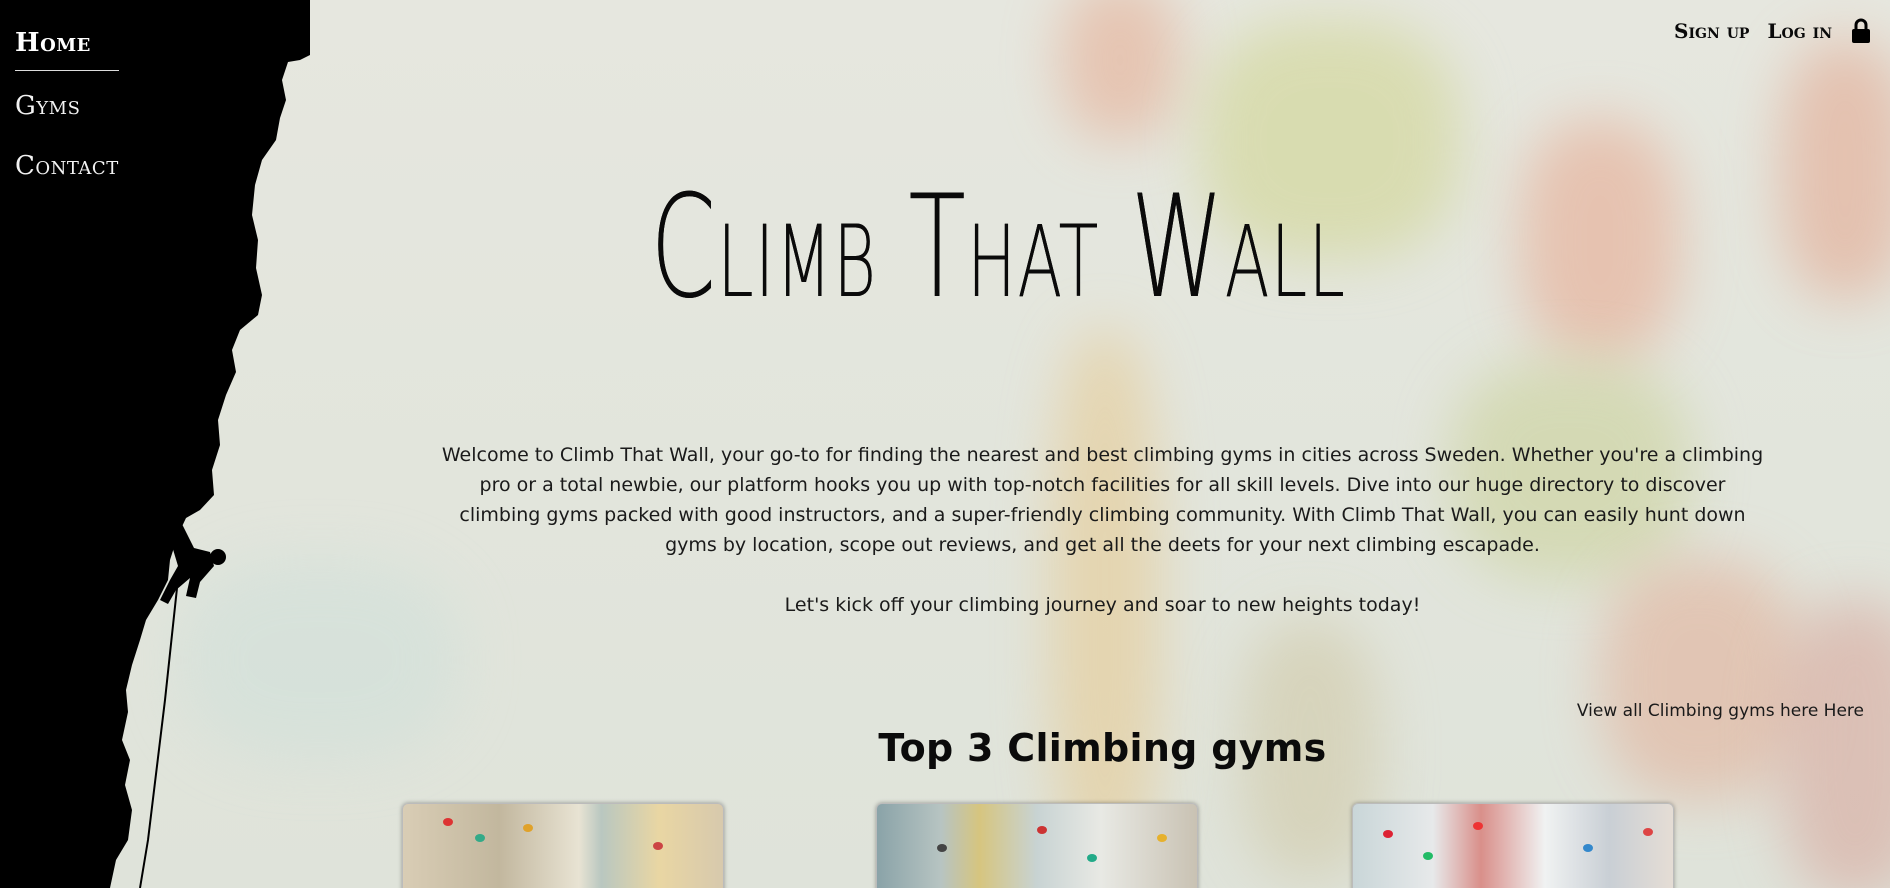 The image size is (1890, 888). What do you see at coordinates (1799, 31) in the screenshot?
I see `login-link: Log in` at bounding box center [1799, 31].